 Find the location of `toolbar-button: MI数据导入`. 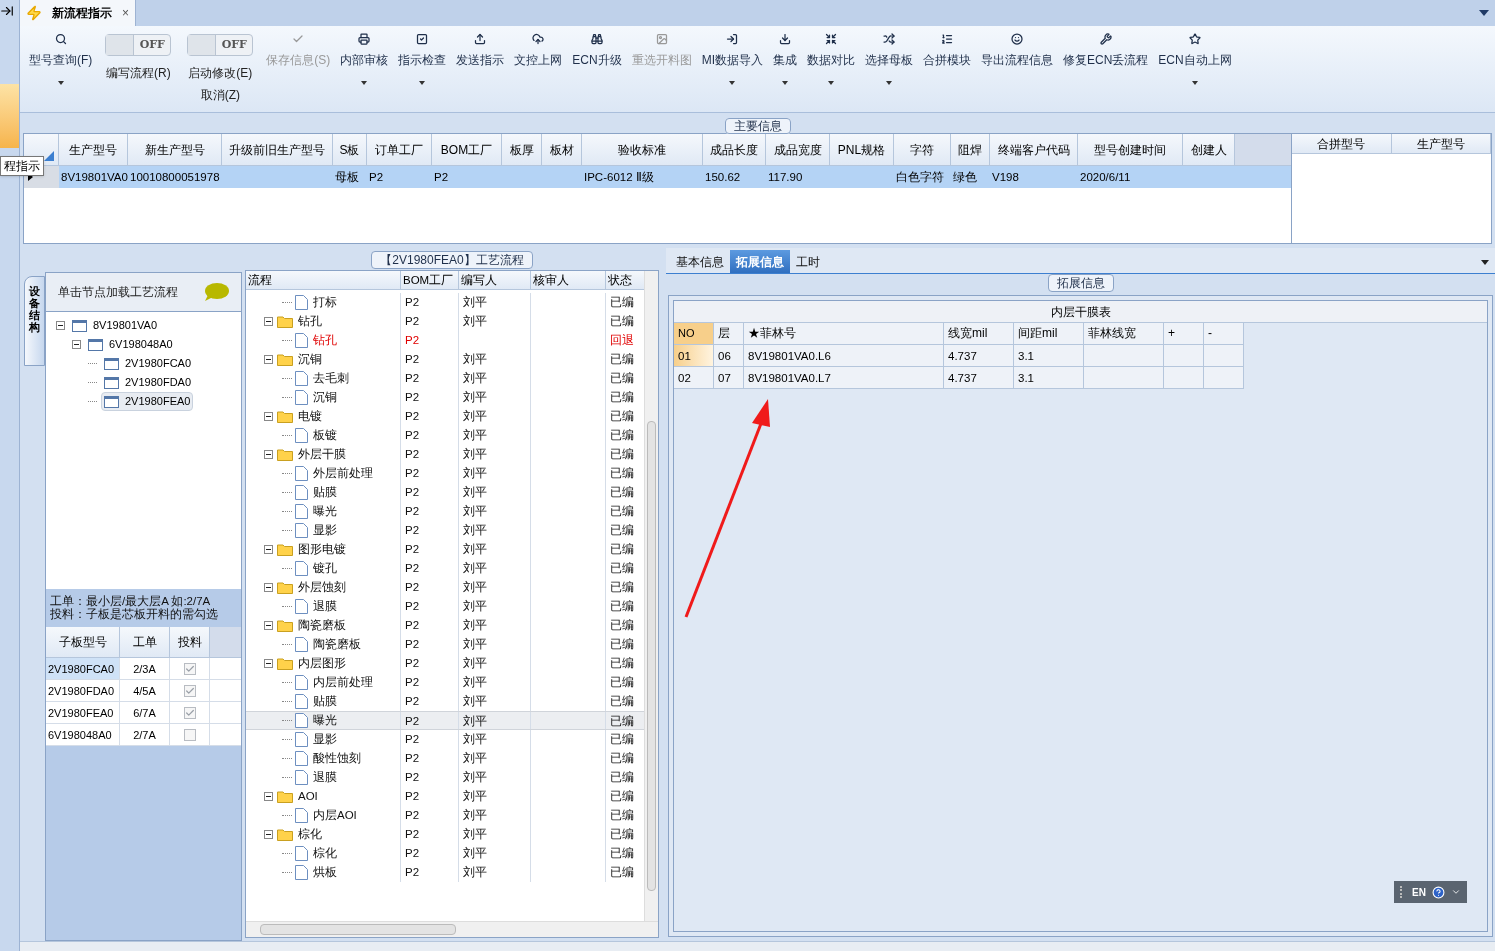

toolbar-button: MI数据导入 is located at coordinates (732, 62).